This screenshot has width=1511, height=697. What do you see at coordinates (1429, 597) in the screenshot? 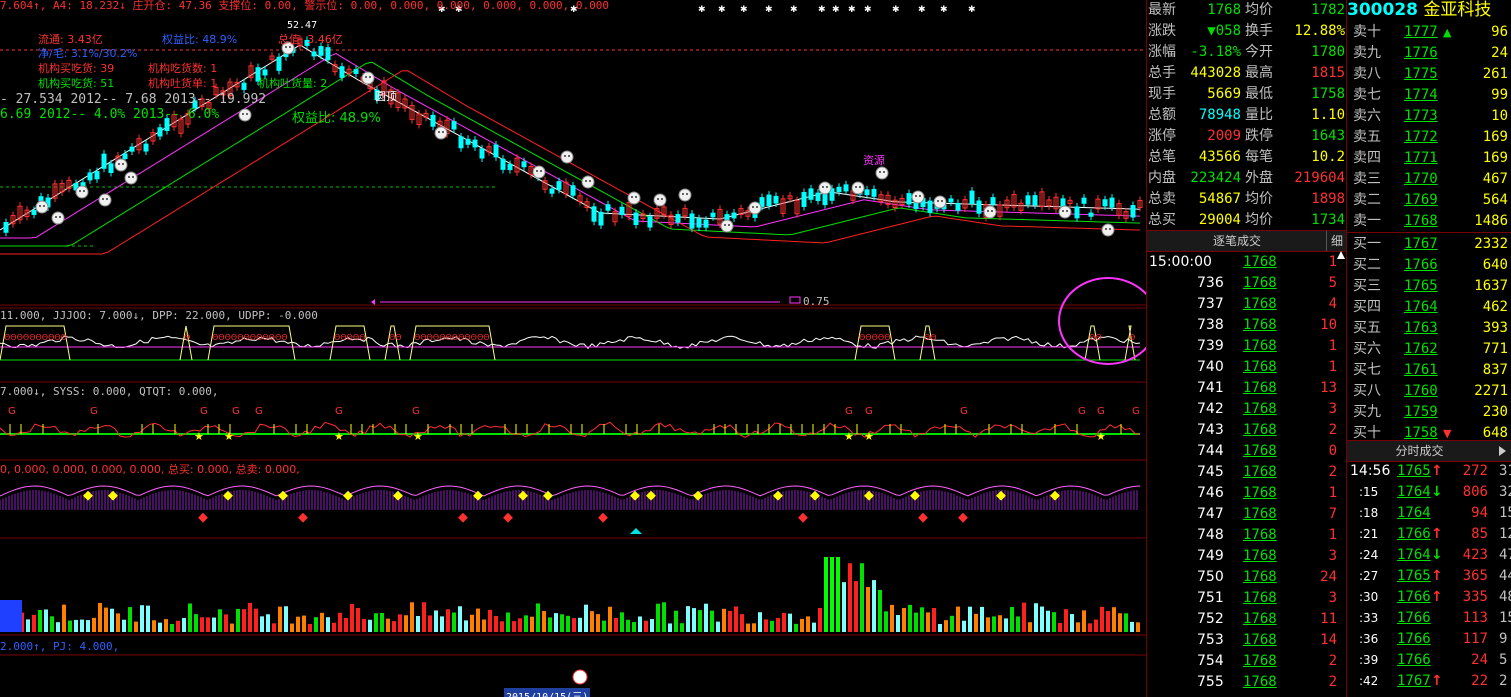
I see `minute-trade-row: :30 1766↑ 335 48` at bounding box center [1429, 597].